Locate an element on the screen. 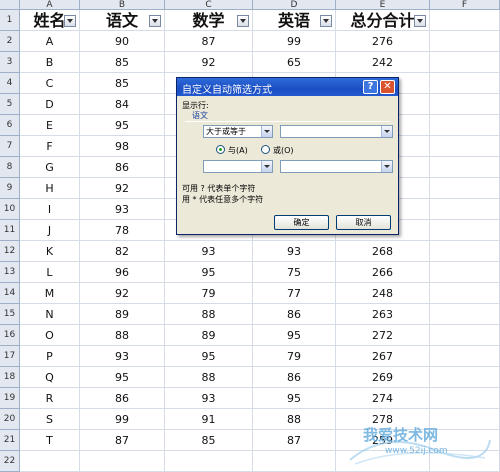 This screenshot has height=472, width=500. row-header-3: 3 is located at coordinates (10, 62).